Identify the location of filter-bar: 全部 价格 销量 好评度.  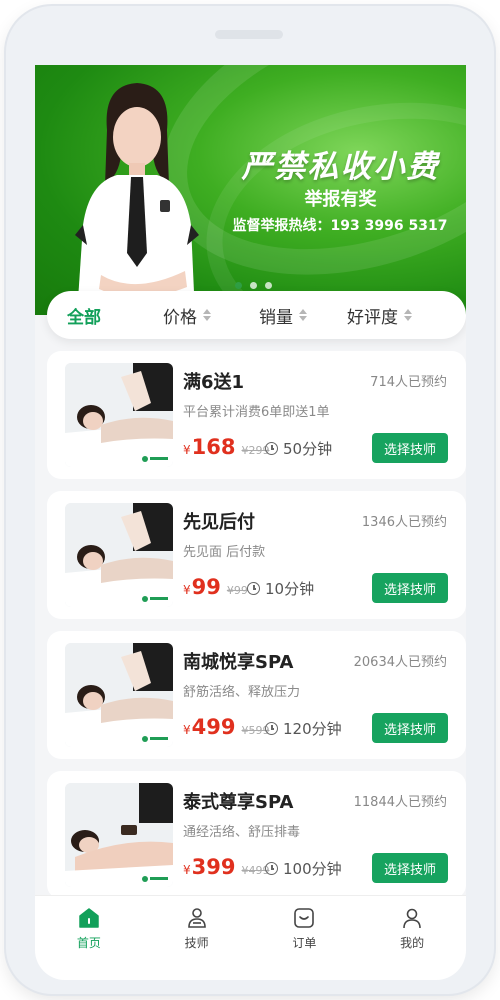
(256, 315).